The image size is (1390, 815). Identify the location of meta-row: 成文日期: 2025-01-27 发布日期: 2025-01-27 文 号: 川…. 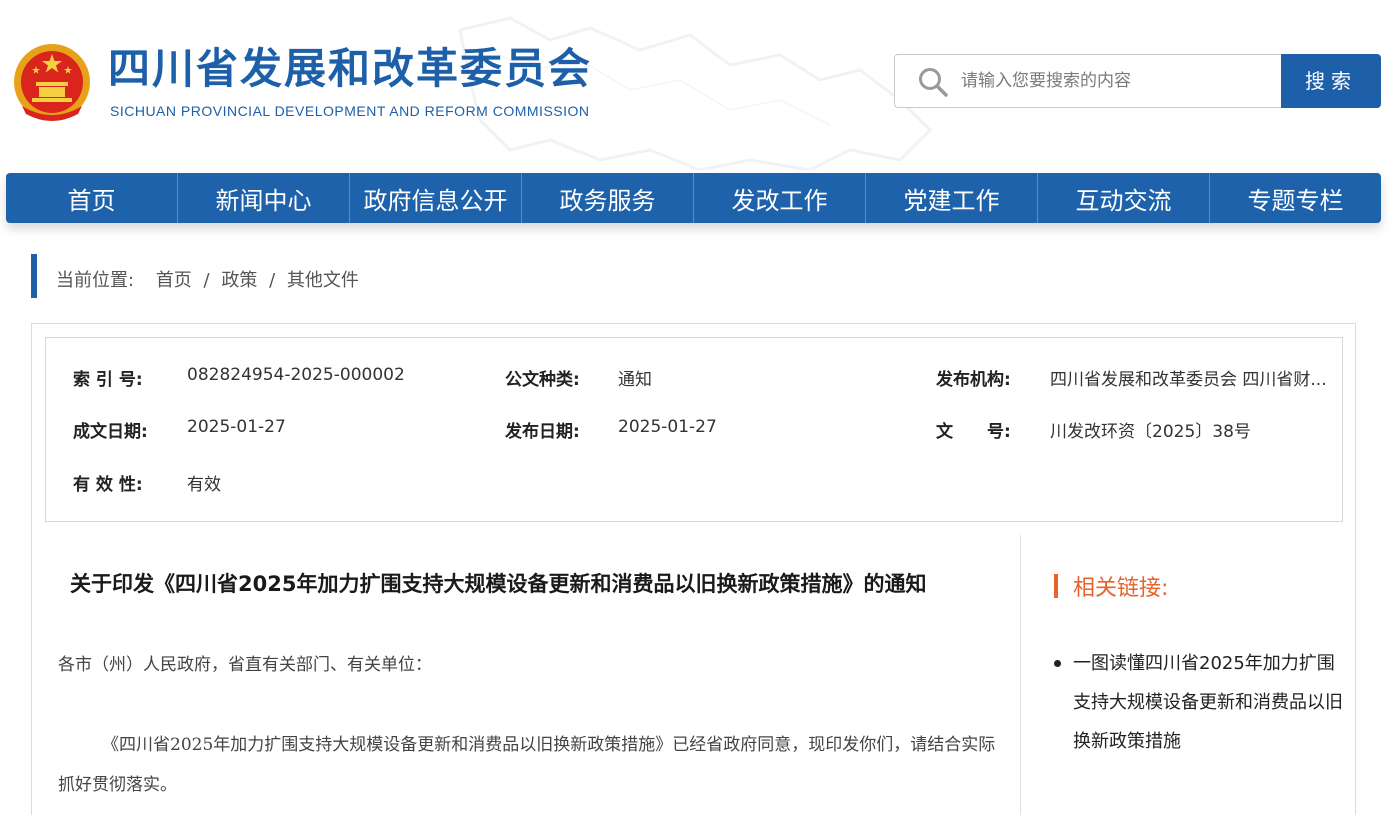
(694, 432).